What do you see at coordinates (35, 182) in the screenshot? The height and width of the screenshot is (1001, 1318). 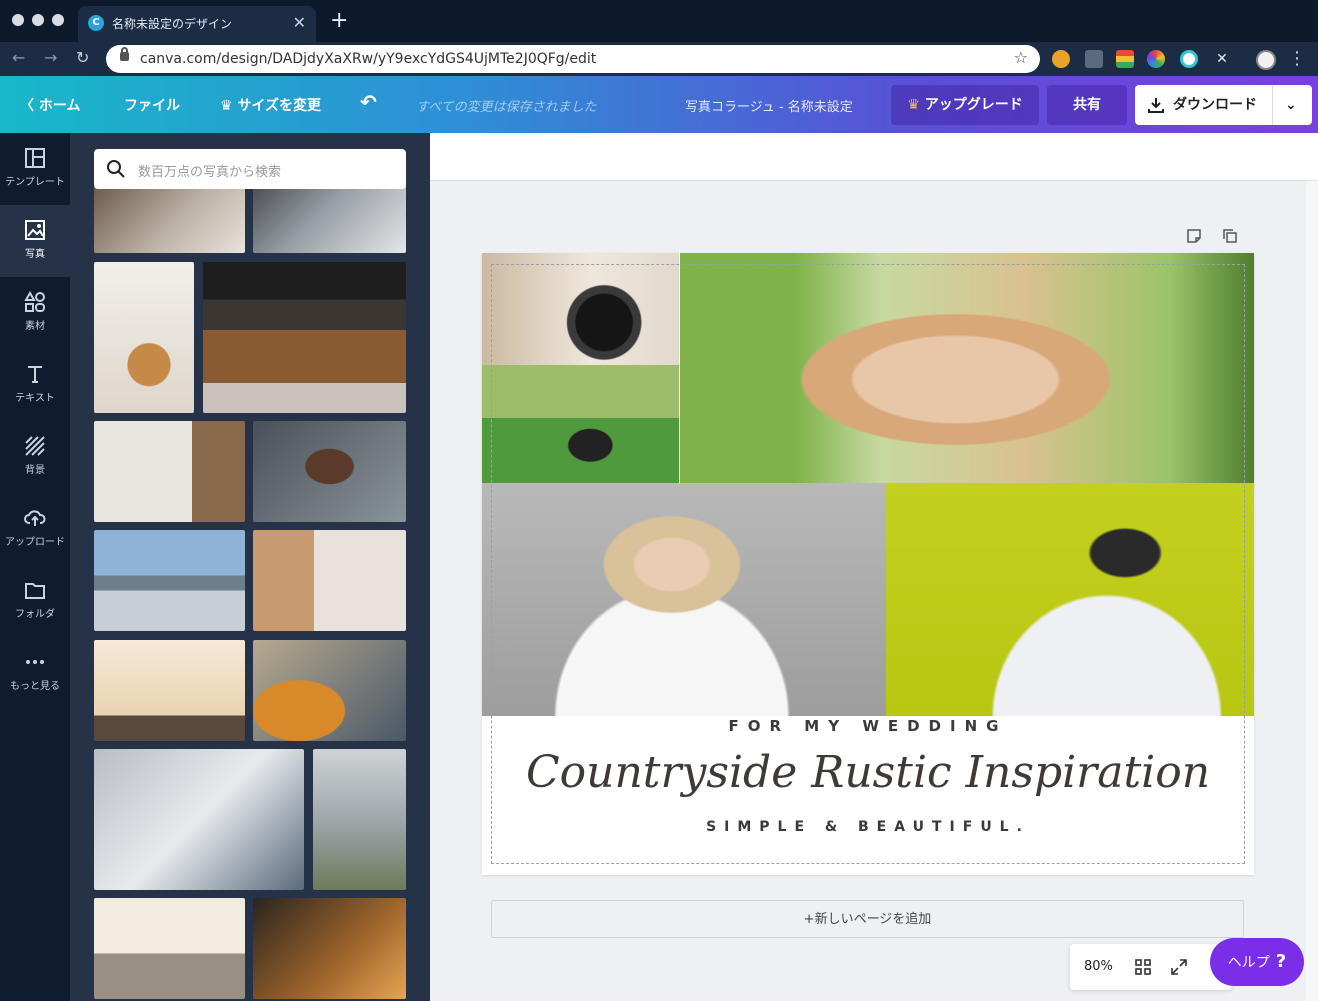 I see `rail-label: テンプレート` at bounding box center [35, 182].